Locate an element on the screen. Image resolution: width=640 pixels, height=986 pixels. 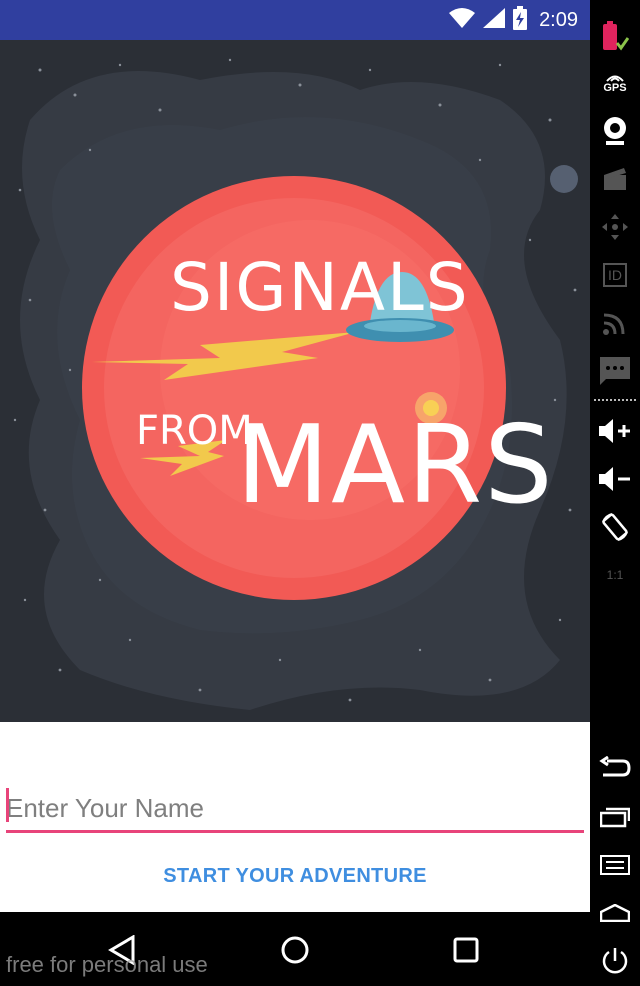
battery-icon is located at coordinates (616, 36).